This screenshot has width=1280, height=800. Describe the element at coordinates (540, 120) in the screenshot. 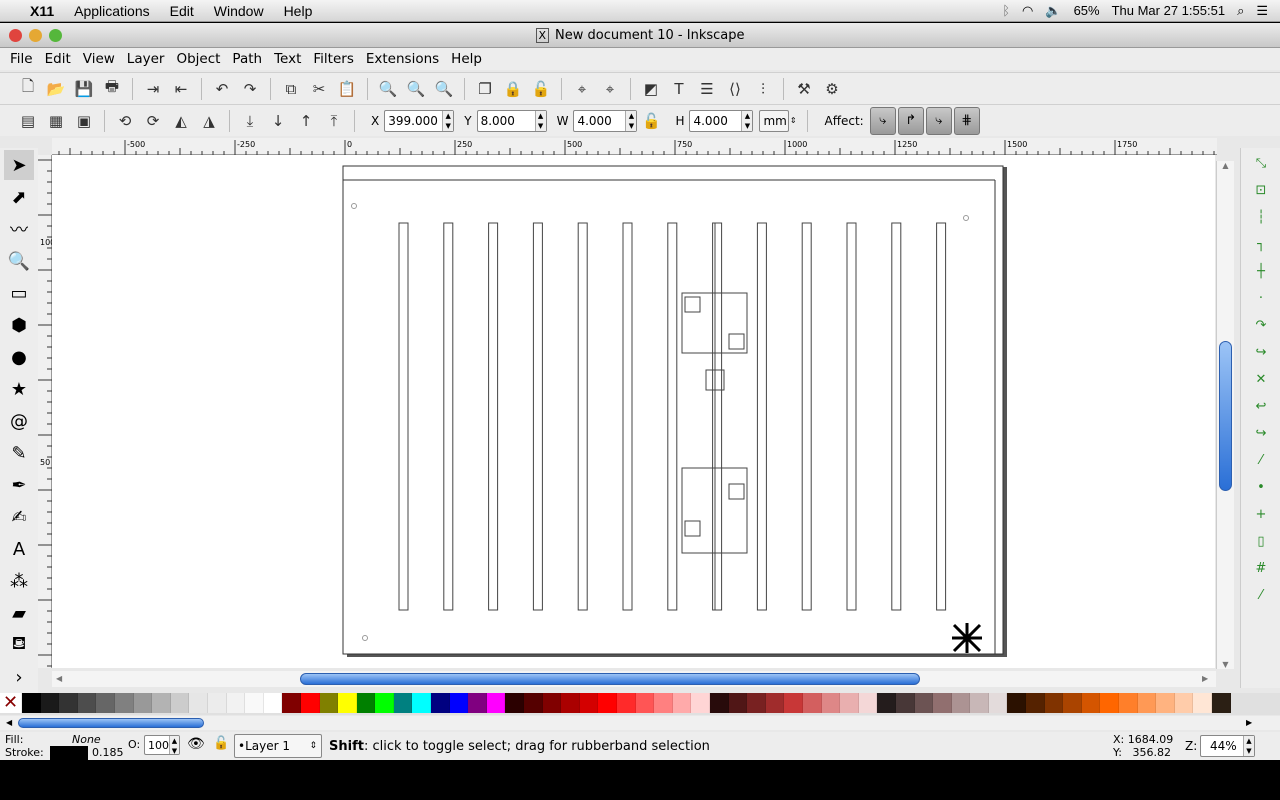

I see `y-spinner: ▲ ▼` at that location.